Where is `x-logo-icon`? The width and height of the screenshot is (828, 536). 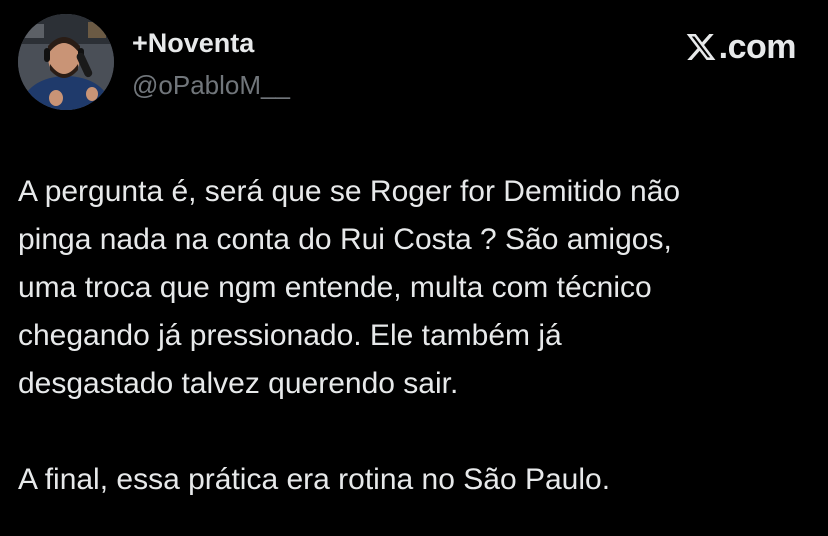 x-logo-icon is located at coordinates (701, 47).